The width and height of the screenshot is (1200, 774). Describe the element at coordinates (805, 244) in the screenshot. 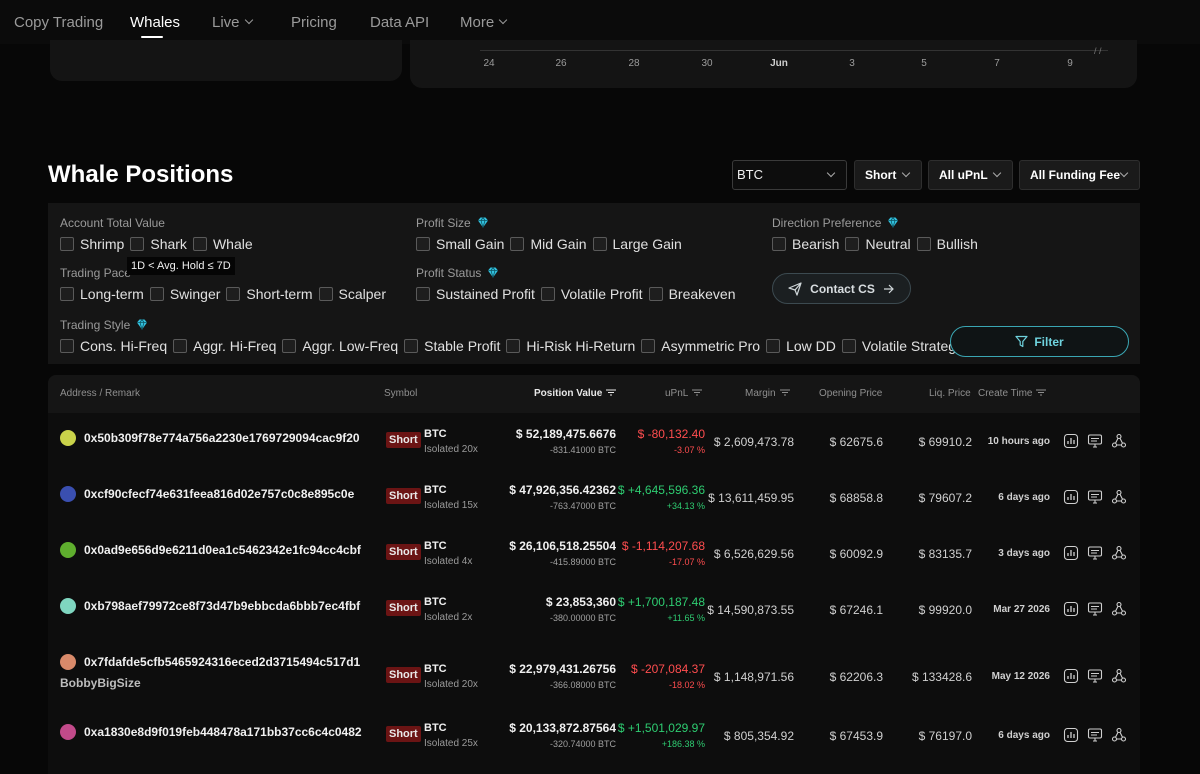

I see `checkbox-bearish: Bearish` at that location.